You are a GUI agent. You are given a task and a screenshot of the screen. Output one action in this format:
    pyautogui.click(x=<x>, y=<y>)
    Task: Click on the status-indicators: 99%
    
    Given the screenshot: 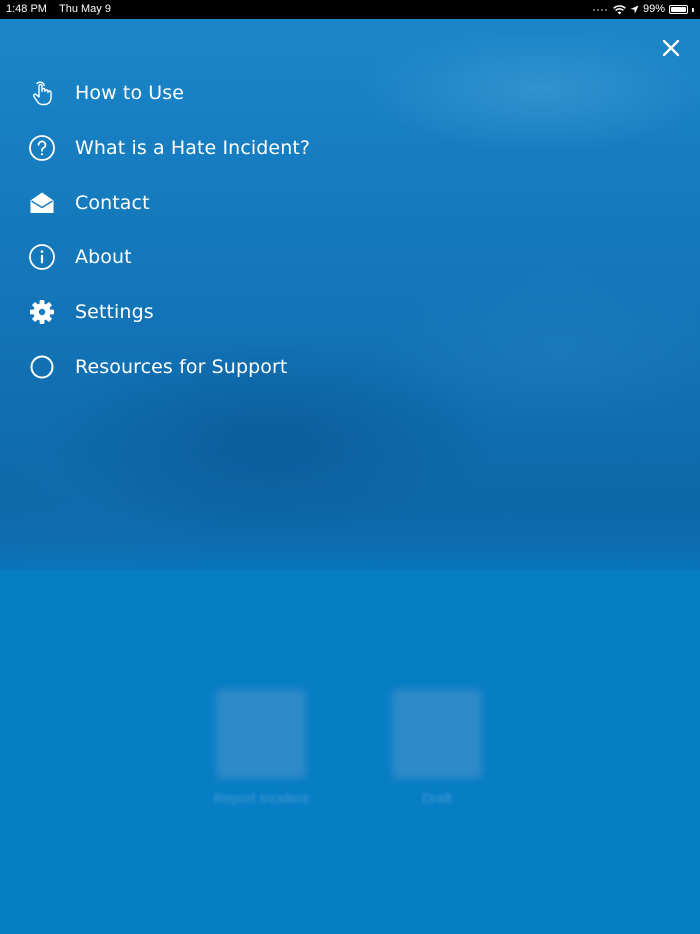 What is the action you would take?
    pyautogui.click(x=643, y=9)
    